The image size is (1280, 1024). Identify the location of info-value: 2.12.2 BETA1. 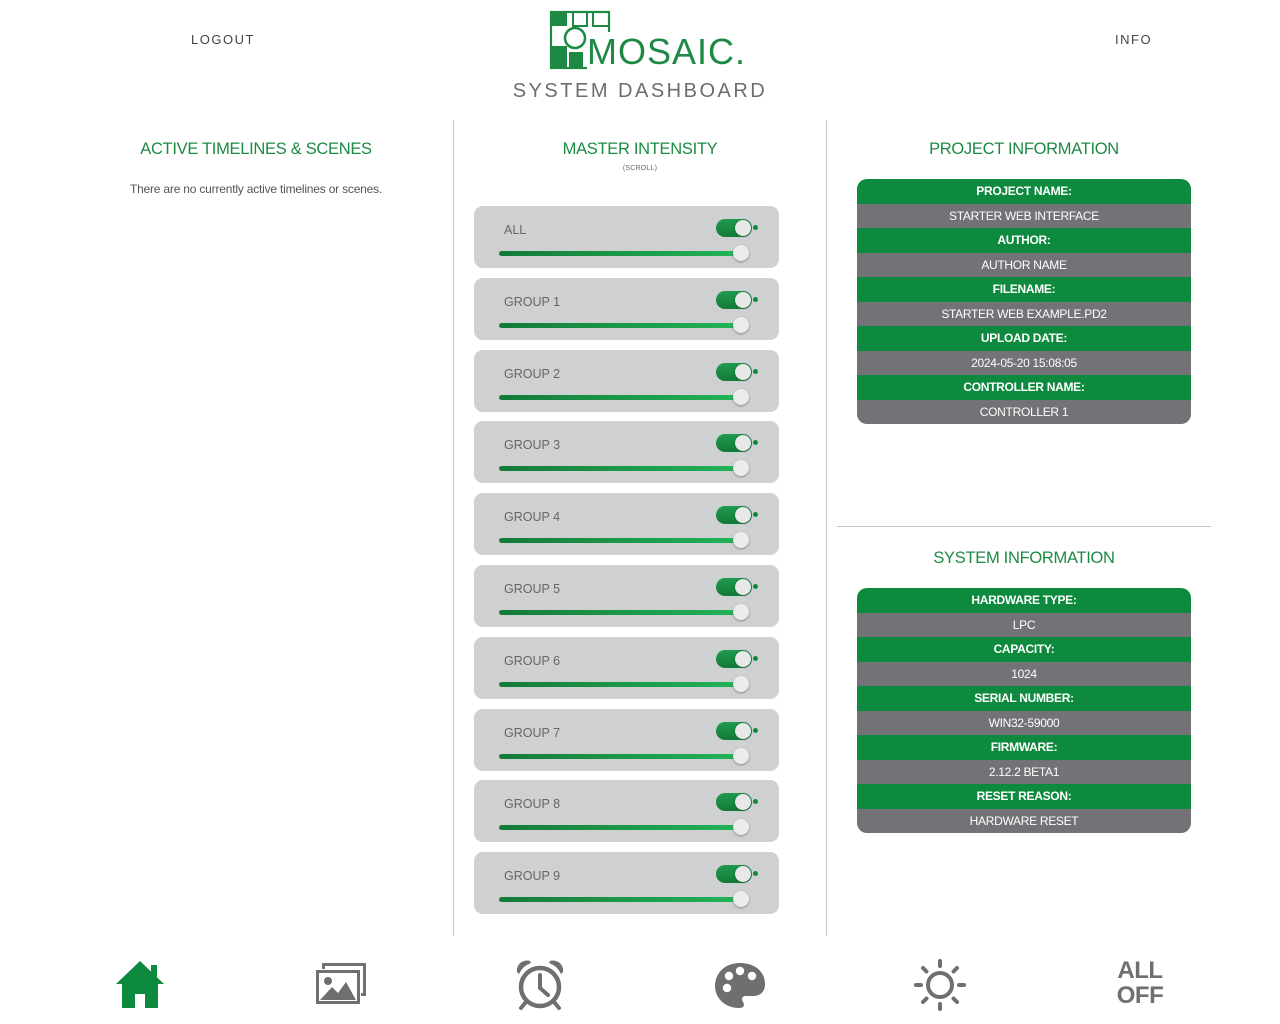
(1024, 771).